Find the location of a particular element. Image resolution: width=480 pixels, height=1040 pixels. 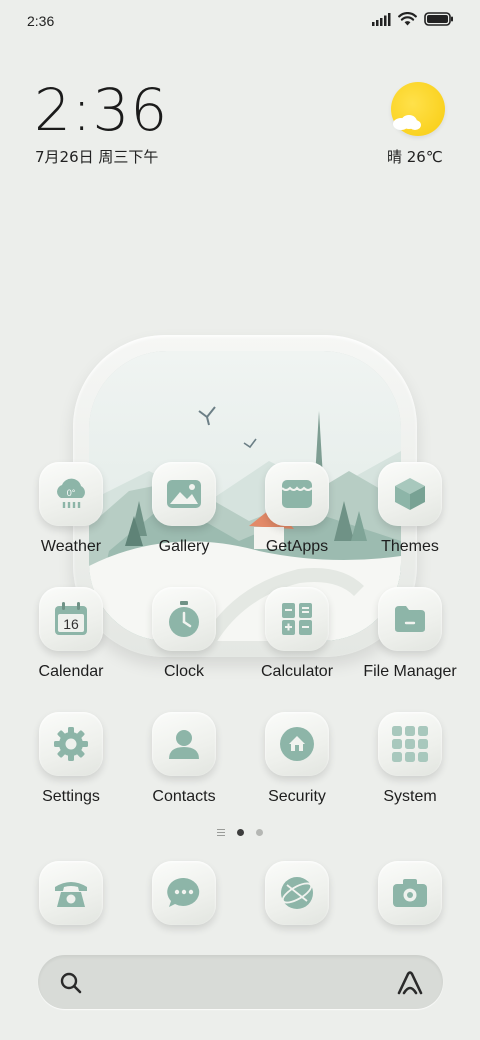

system-folder-tile is located at coordinates (410, 744).